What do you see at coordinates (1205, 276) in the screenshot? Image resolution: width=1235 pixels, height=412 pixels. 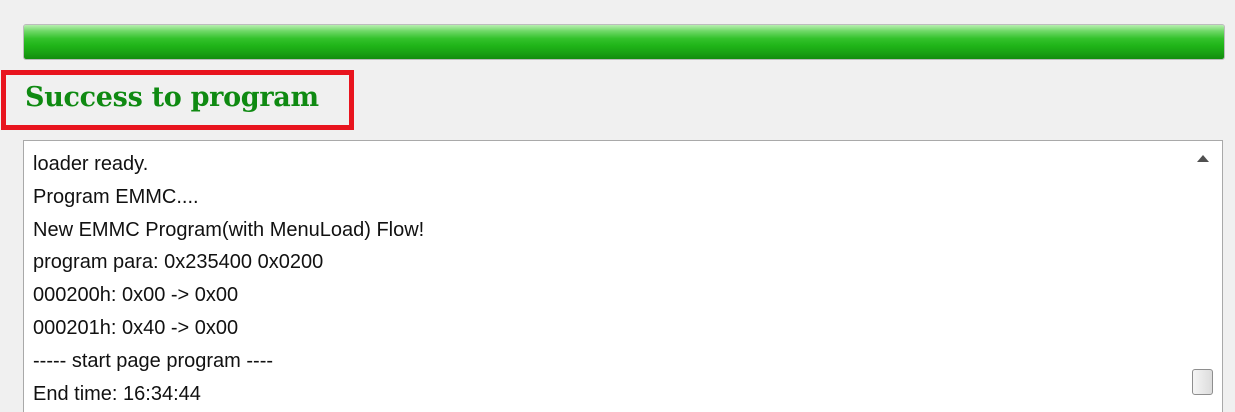 I see `vertical-scrollbar` at bounding box center [1205, 276].